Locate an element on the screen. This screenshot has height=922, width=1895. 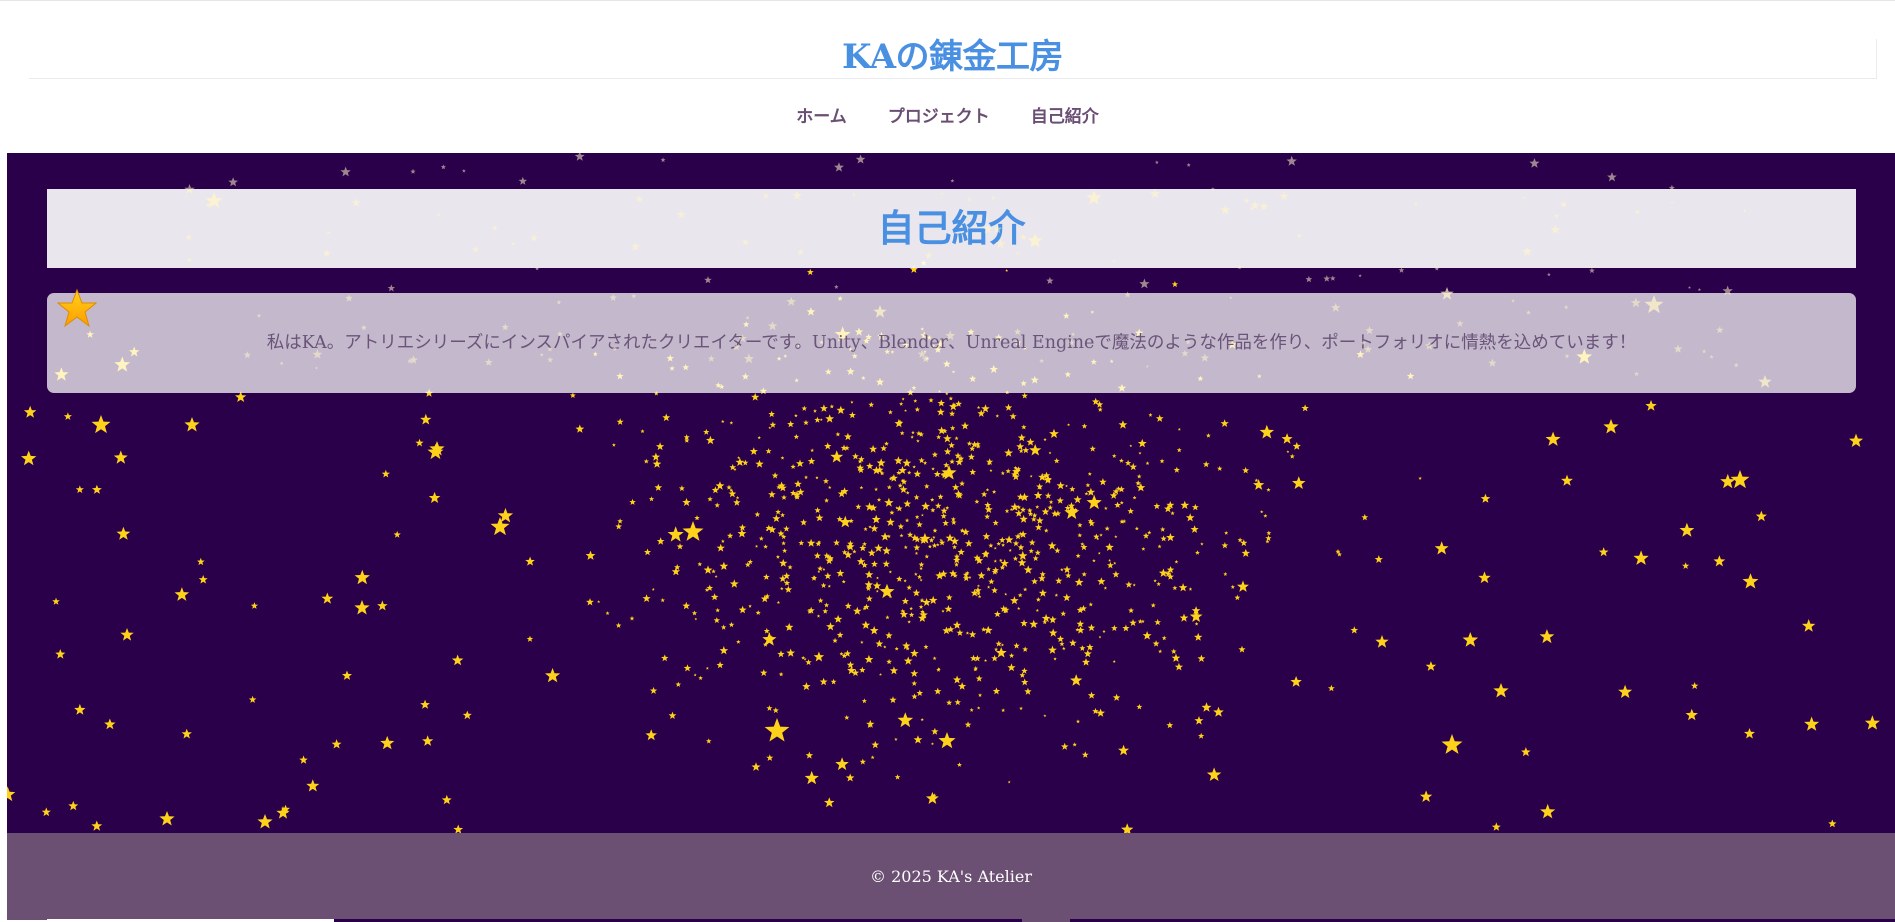
nav-item-home: ホーム is located at coordinates (821, 117).